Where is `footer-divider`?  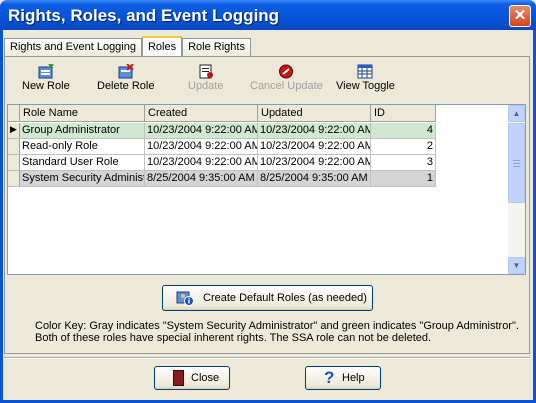 footer-divider is located at coordinates (267, 358).